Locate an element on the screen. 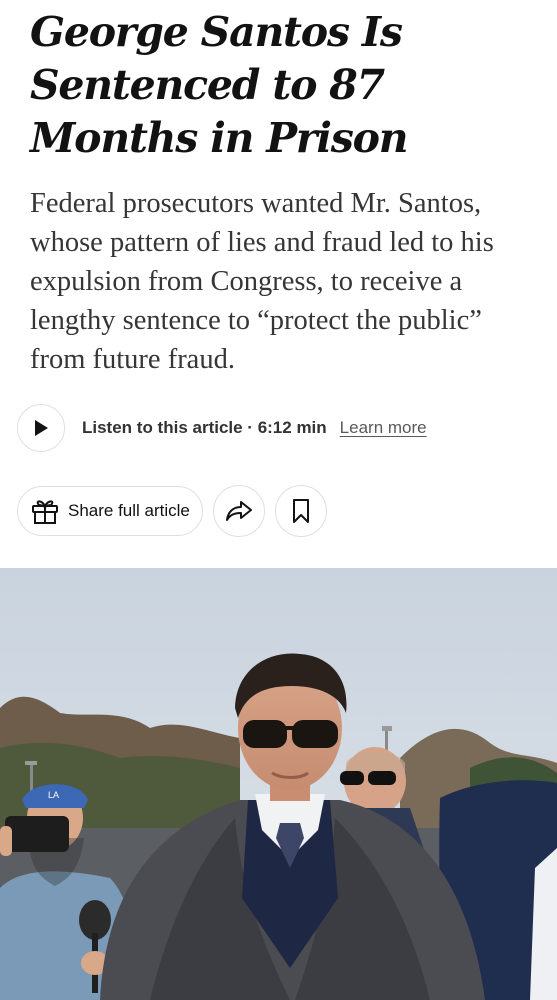 This screenshot has width=557, height=1000. share-arrow-icon is located at coordinates (238, 511).